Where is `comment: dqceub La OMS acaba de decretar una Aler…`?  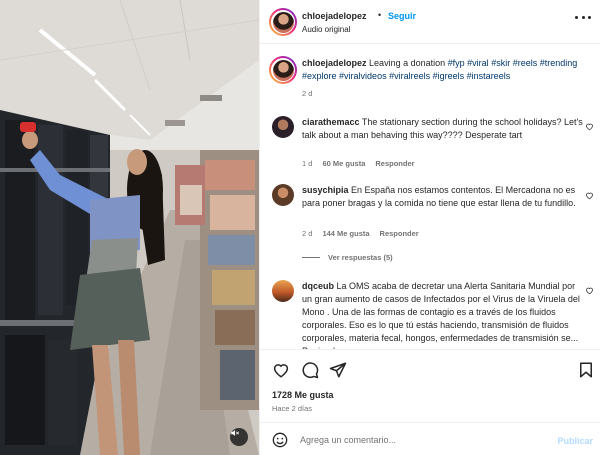 comment: dqceub La OMS acaba de decretar una Aler… is located at coordinates (444, 314).